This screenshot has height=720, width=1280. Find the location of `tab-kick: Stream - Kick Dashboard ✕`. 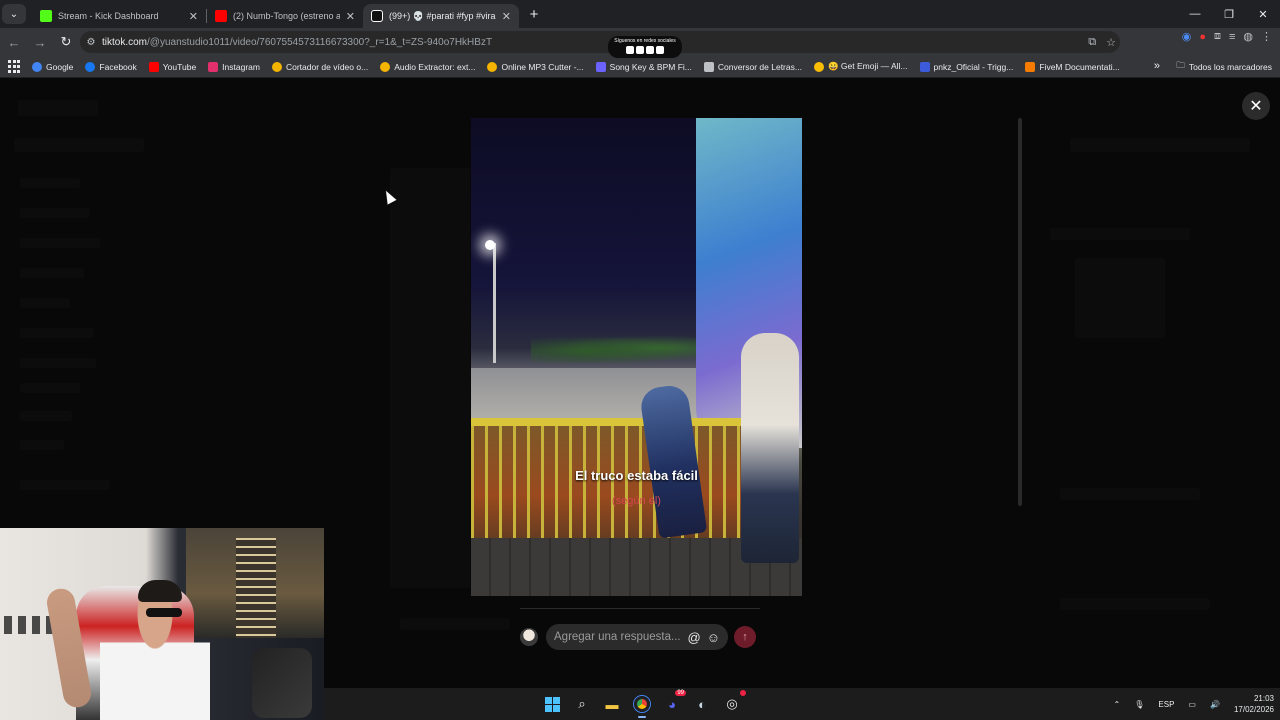

tab-kick: Stream - Kick Dashboard ✕ is located at coordinates (119, 16).